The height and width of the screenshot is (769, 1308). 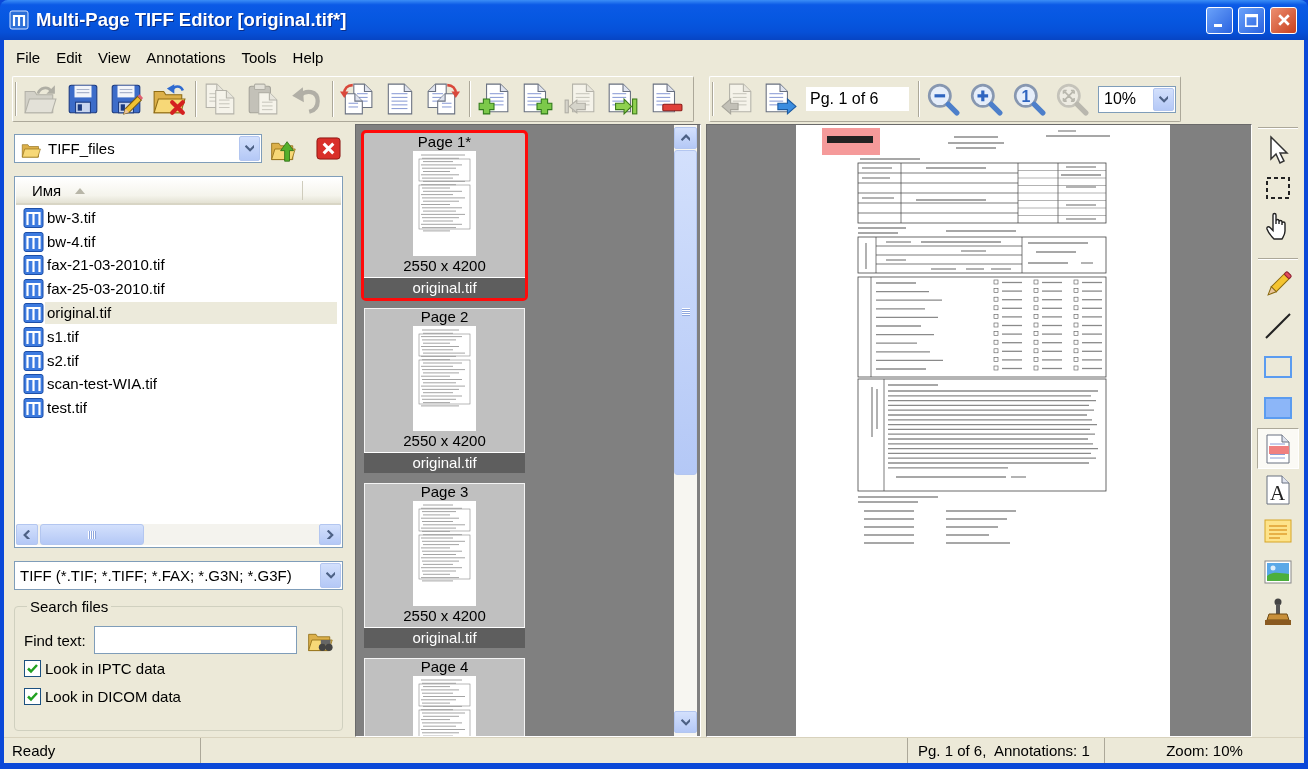 I want to click on scroll-down-button, so click(x=685, y=722).